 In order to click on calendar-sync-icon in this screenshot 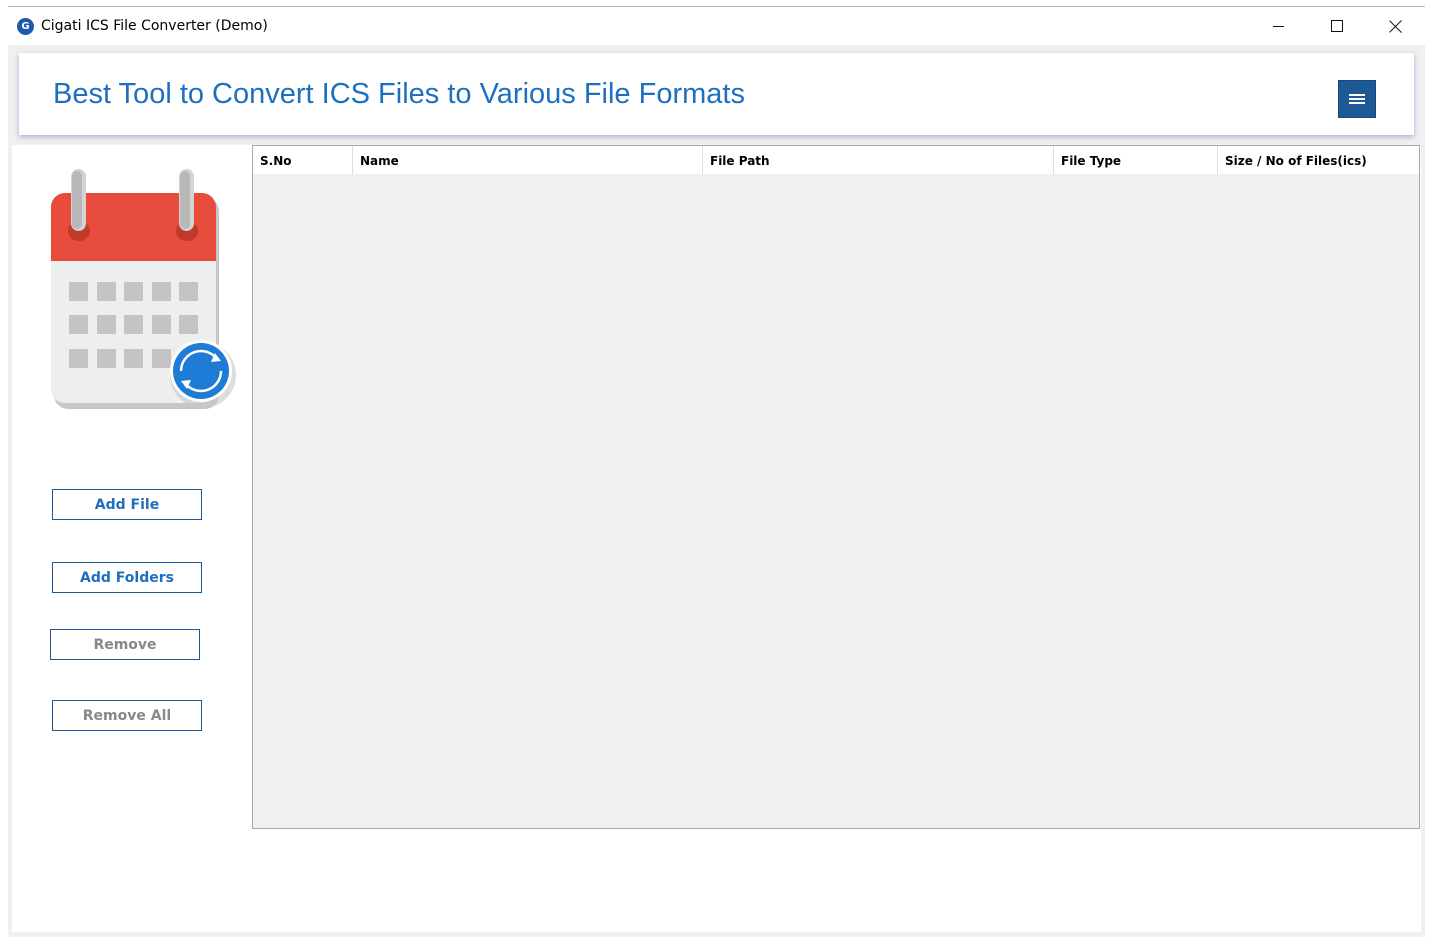, I will do `click(143, 289)`.